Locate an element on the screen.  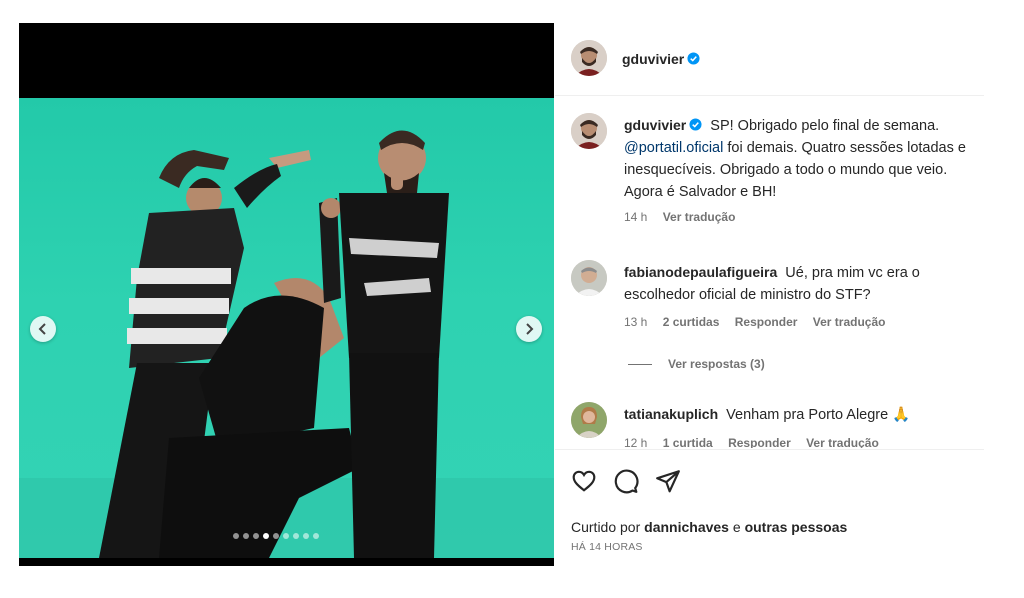
replies-divider is located at coordinates (640, 364).